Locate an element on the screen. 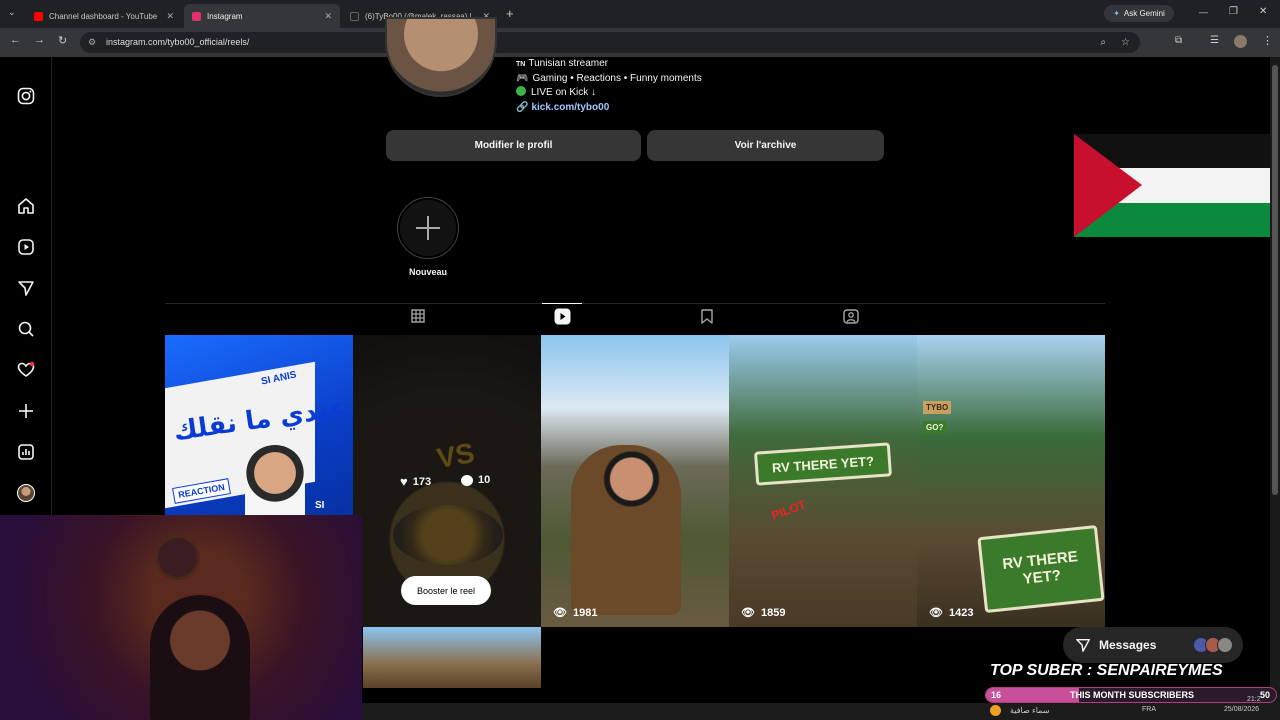  tab-tagged-icon is located at coordinates (851, 316).